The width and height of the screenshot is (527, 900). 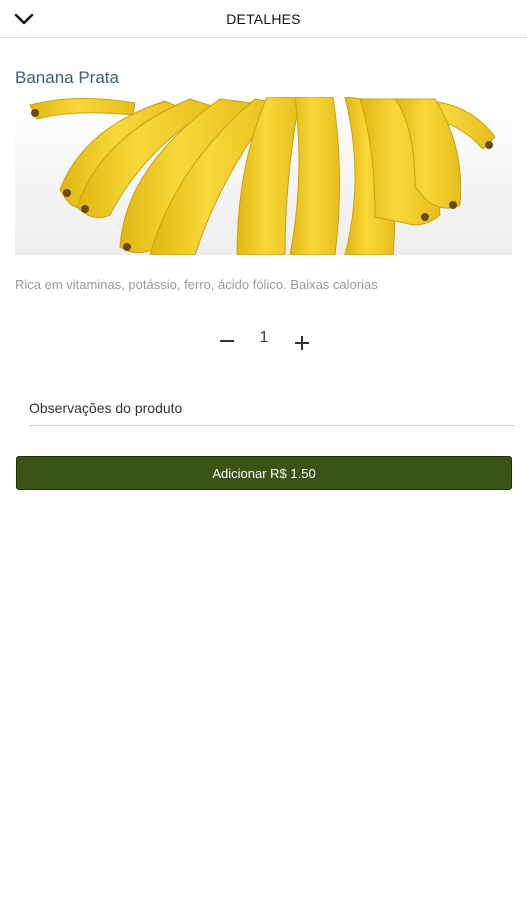 I want to click on quantity-value: 1, so click(x=264, y=337).